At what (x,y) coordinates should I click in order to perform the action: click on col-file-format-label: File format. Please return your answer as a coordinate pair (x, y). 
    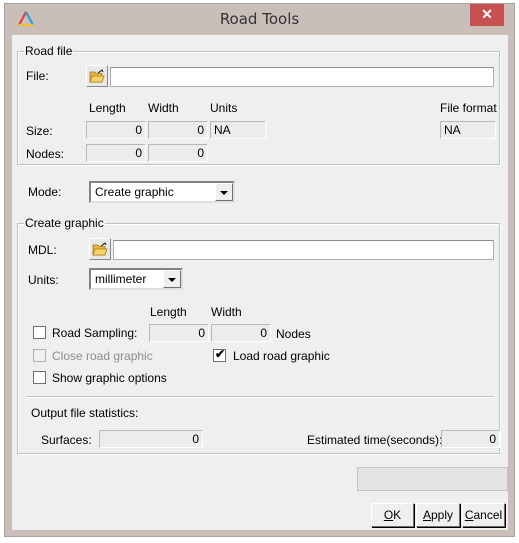
    Looking at the image, I should click on (468, 108).